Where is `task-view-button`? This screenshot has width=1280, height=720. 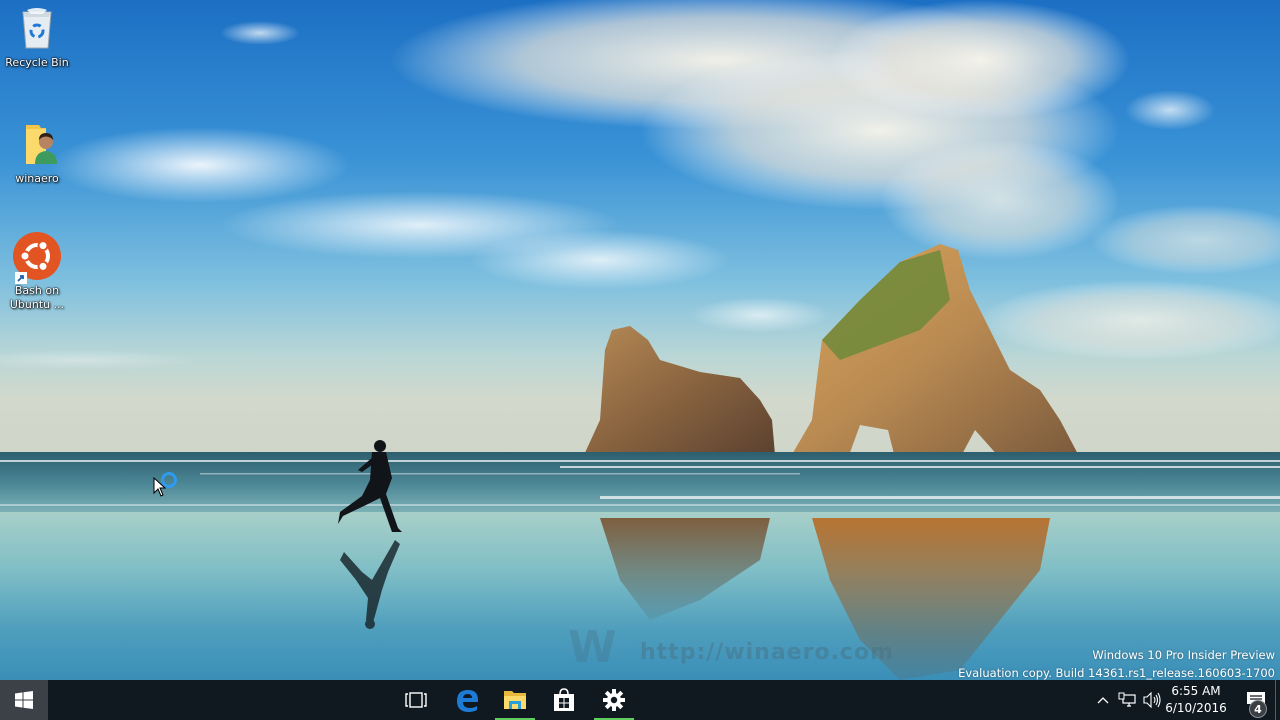
task-view-button is located at coordinates (416, 700).